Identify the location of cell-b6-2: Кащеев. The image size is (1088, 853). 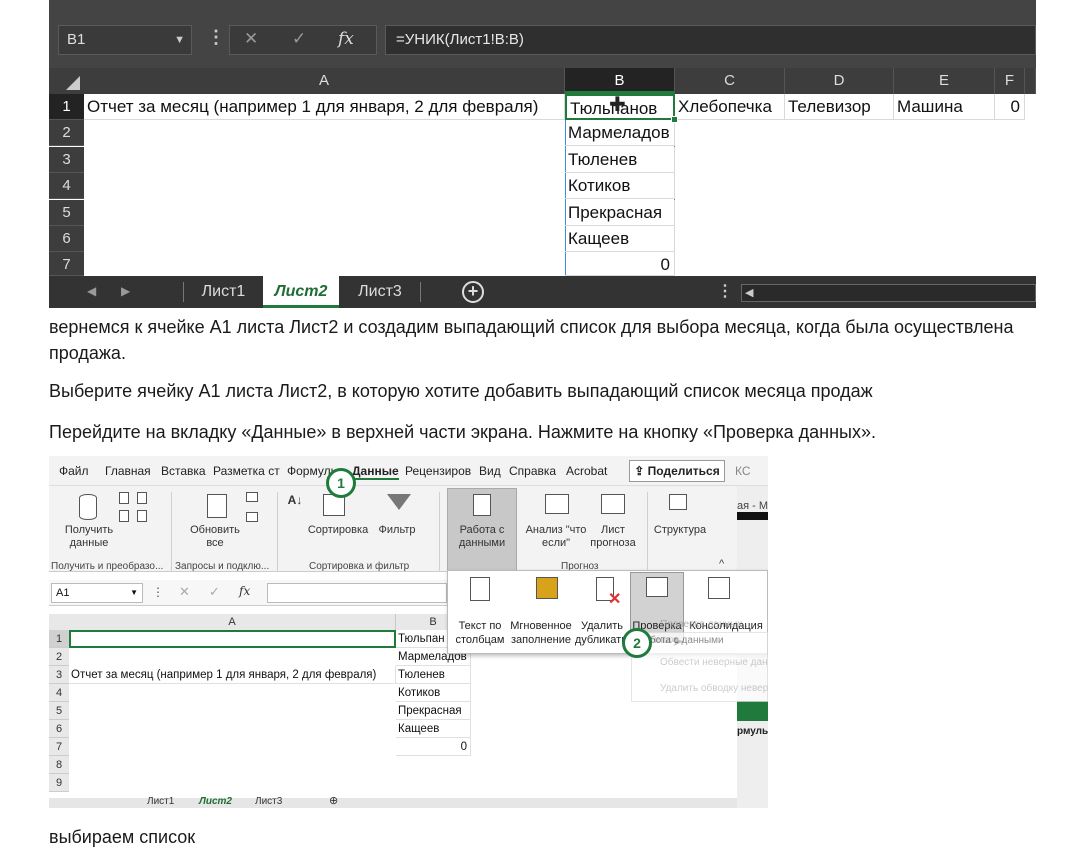
(433, 729).